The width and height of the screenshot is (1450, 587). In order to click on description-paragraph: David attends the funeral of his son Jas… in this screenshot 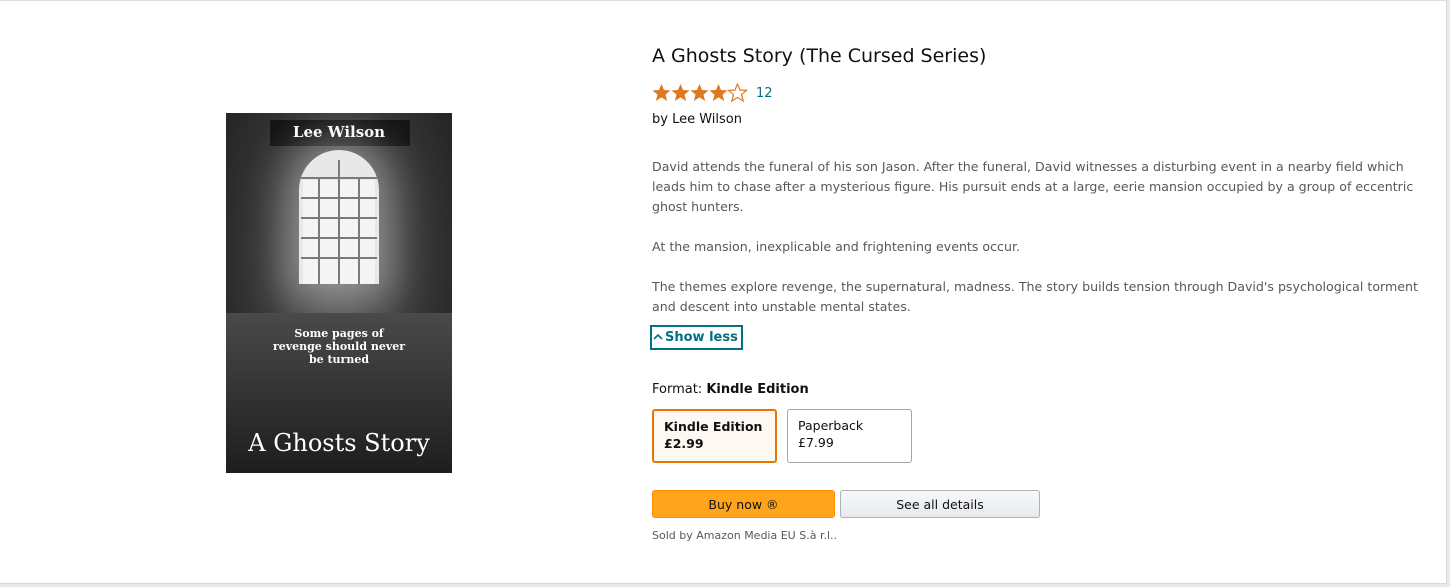, I will do `click(1033, 186)`.